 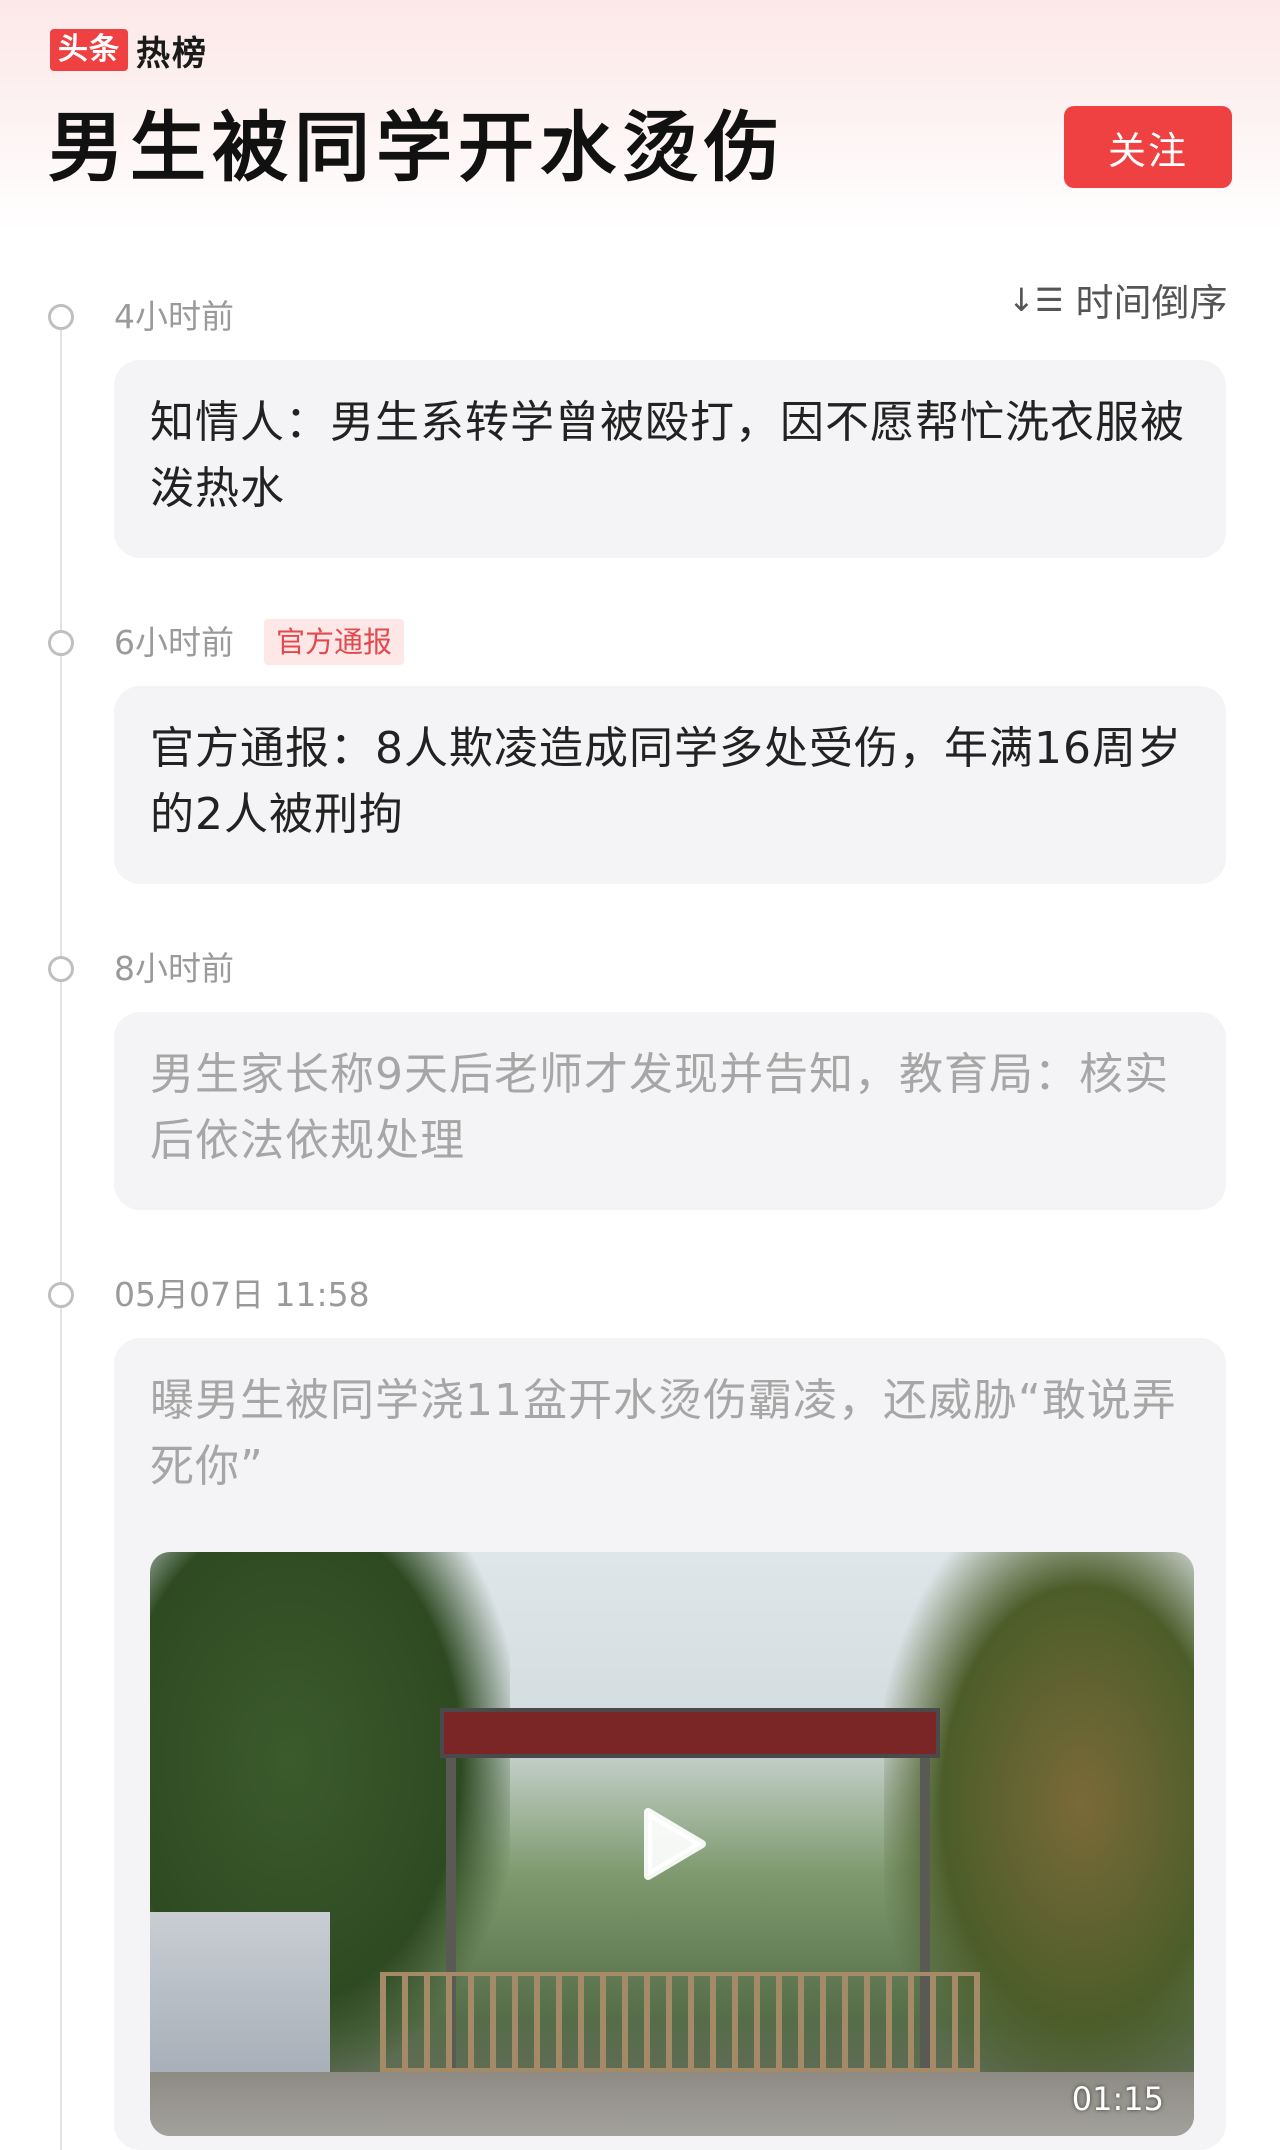 What do you see at coordinates (690, 1733) in the screenshot?
I see `video-scene-banner` at bounding box center [690, 1733].